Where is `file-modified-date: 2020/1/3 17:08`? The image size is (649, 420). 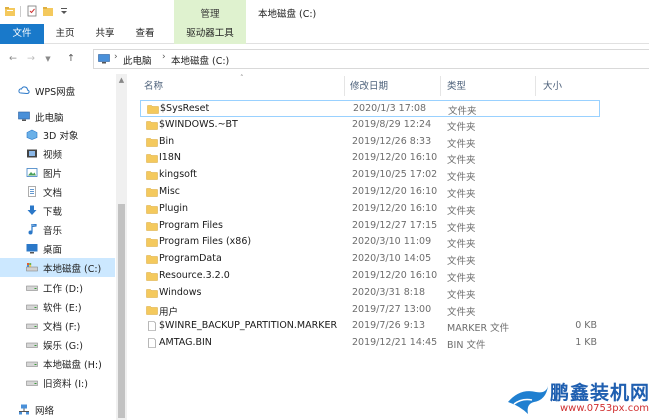 file-modified-date: 2020/1/3 17:08 is located at coordinates (390, 108).